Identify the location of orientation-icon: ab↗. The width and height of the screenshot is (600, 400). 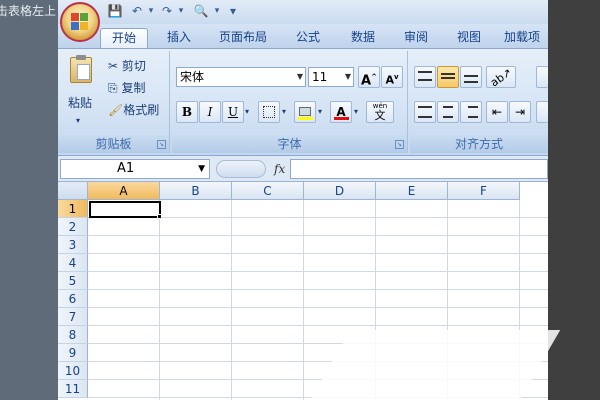
(500, 77).